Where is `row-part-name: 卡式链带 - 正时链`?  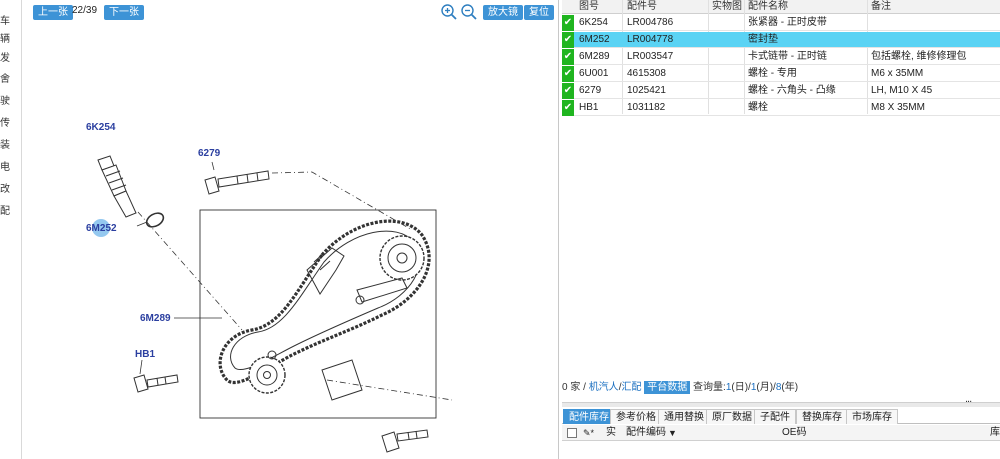
row-part-name: 卡式链带 - 正时链 is located at coordinates (787, 56).